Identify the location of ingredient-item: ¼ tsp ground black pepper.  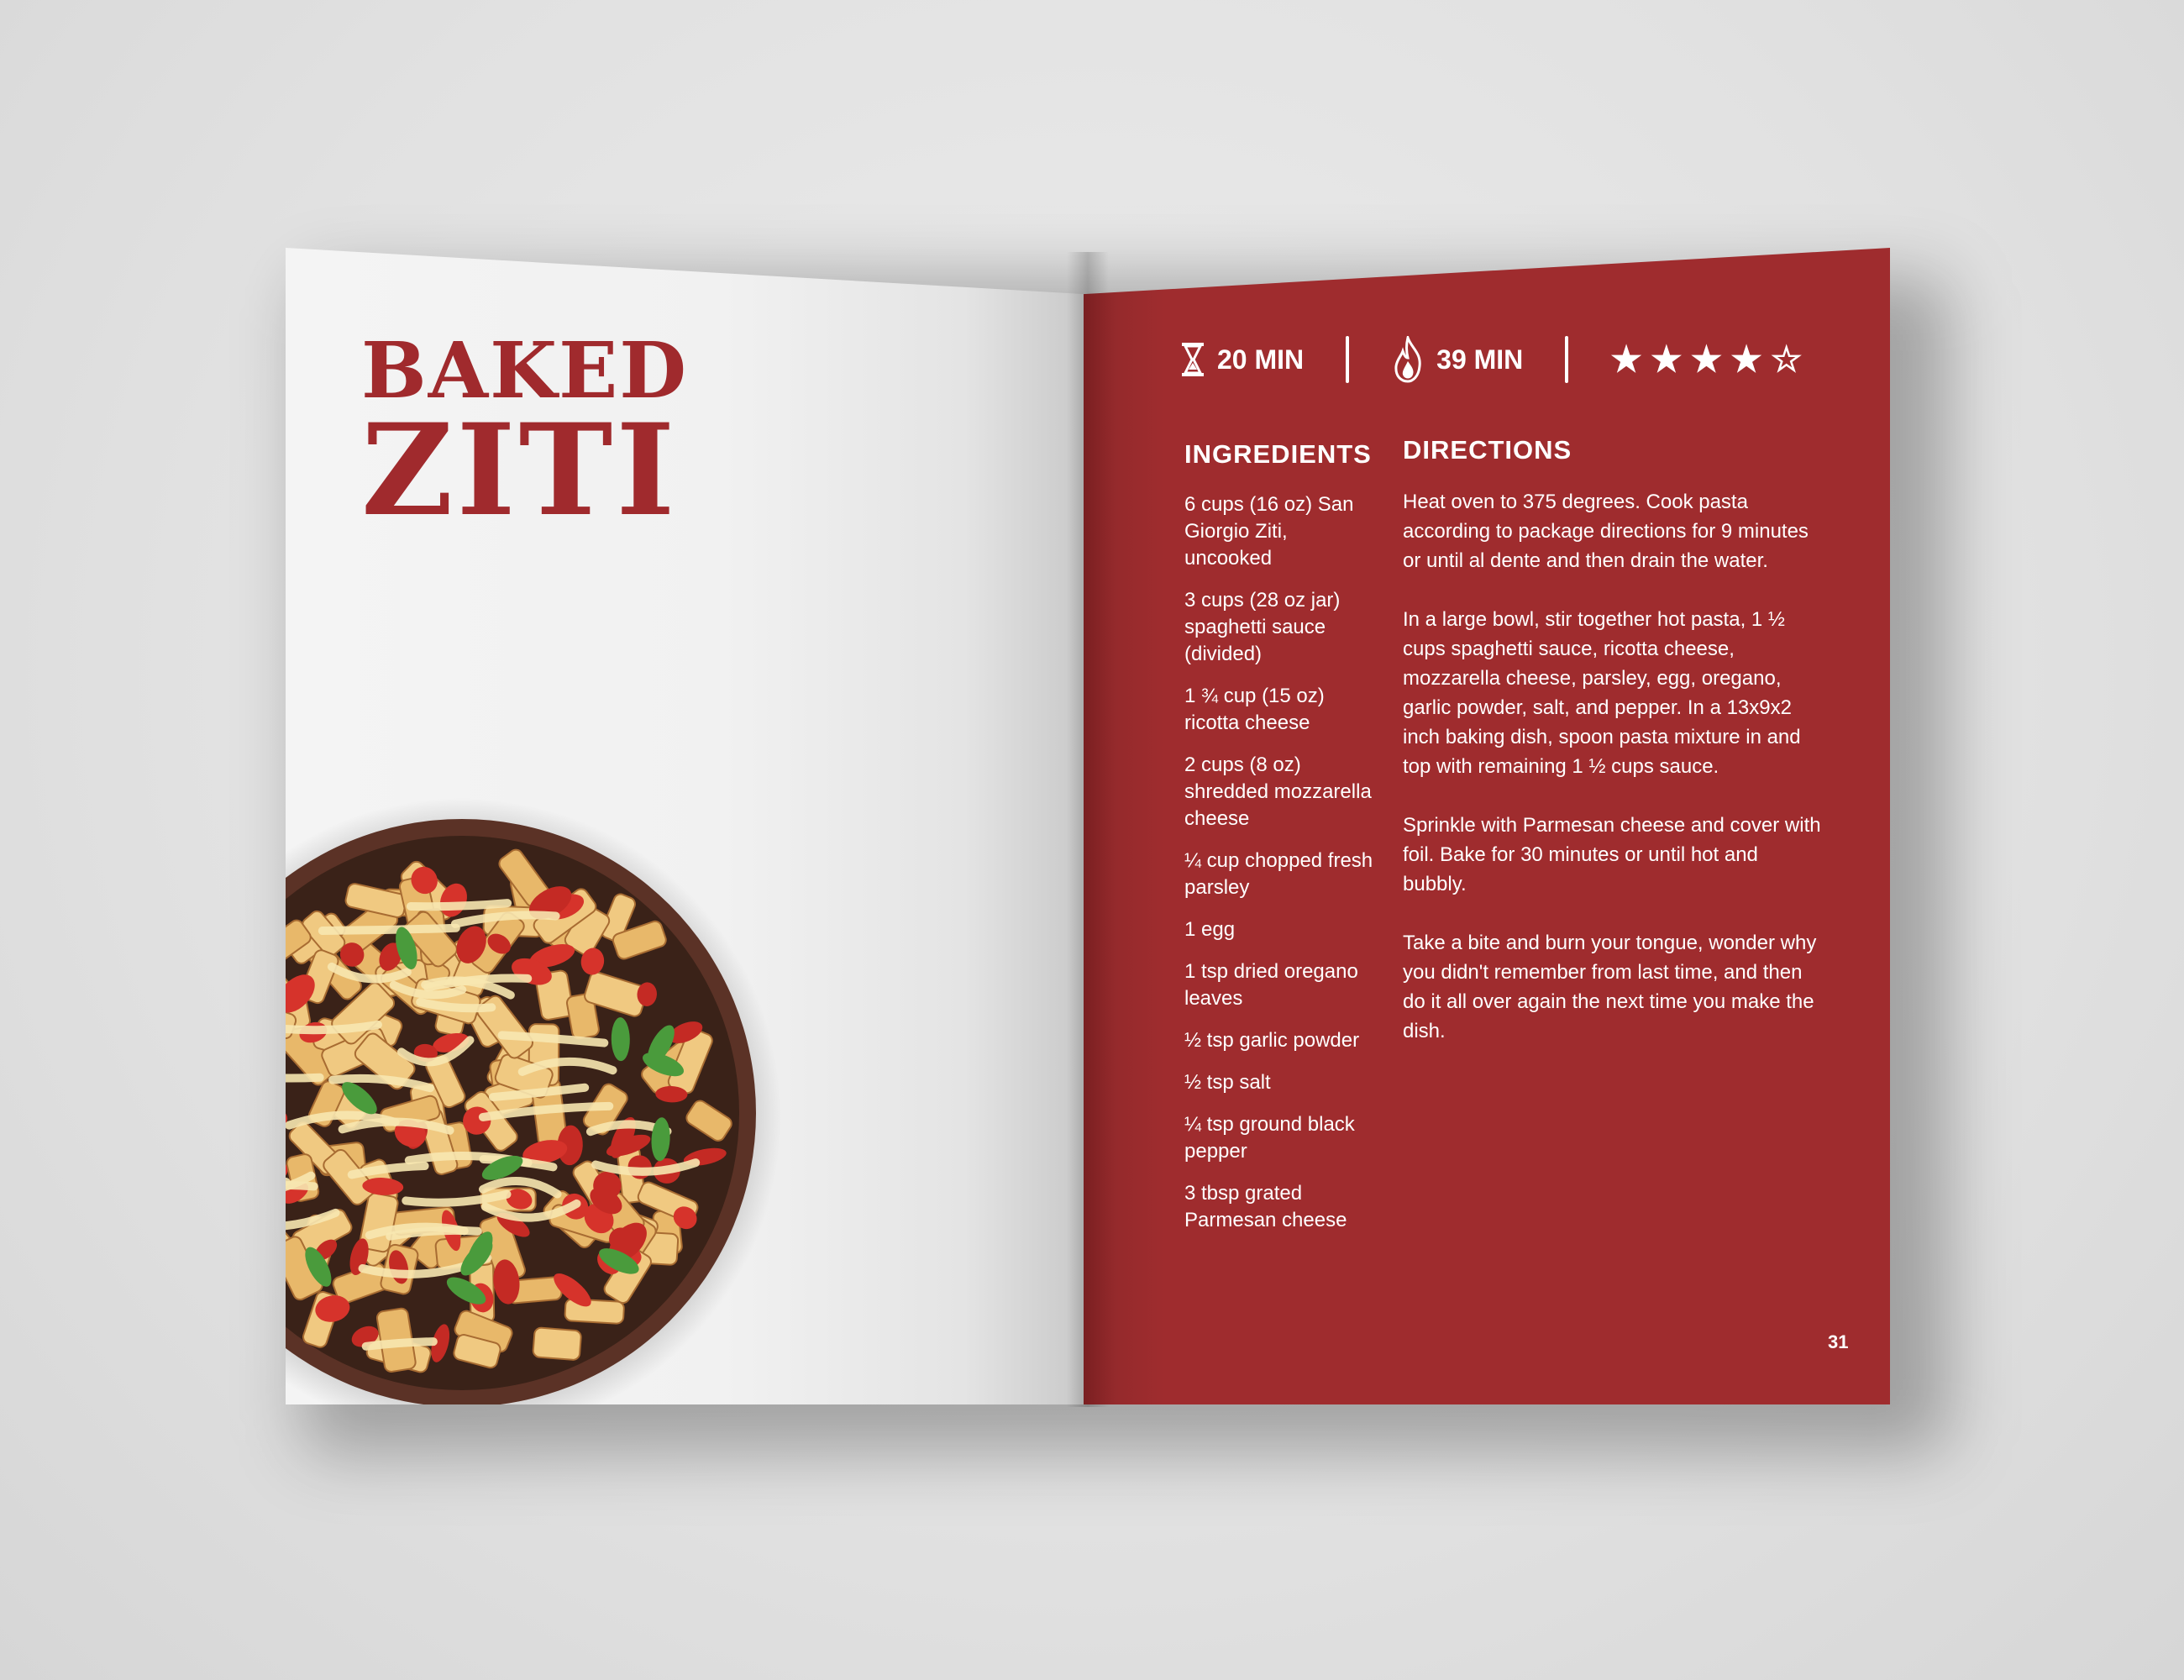
(1269, 1138).